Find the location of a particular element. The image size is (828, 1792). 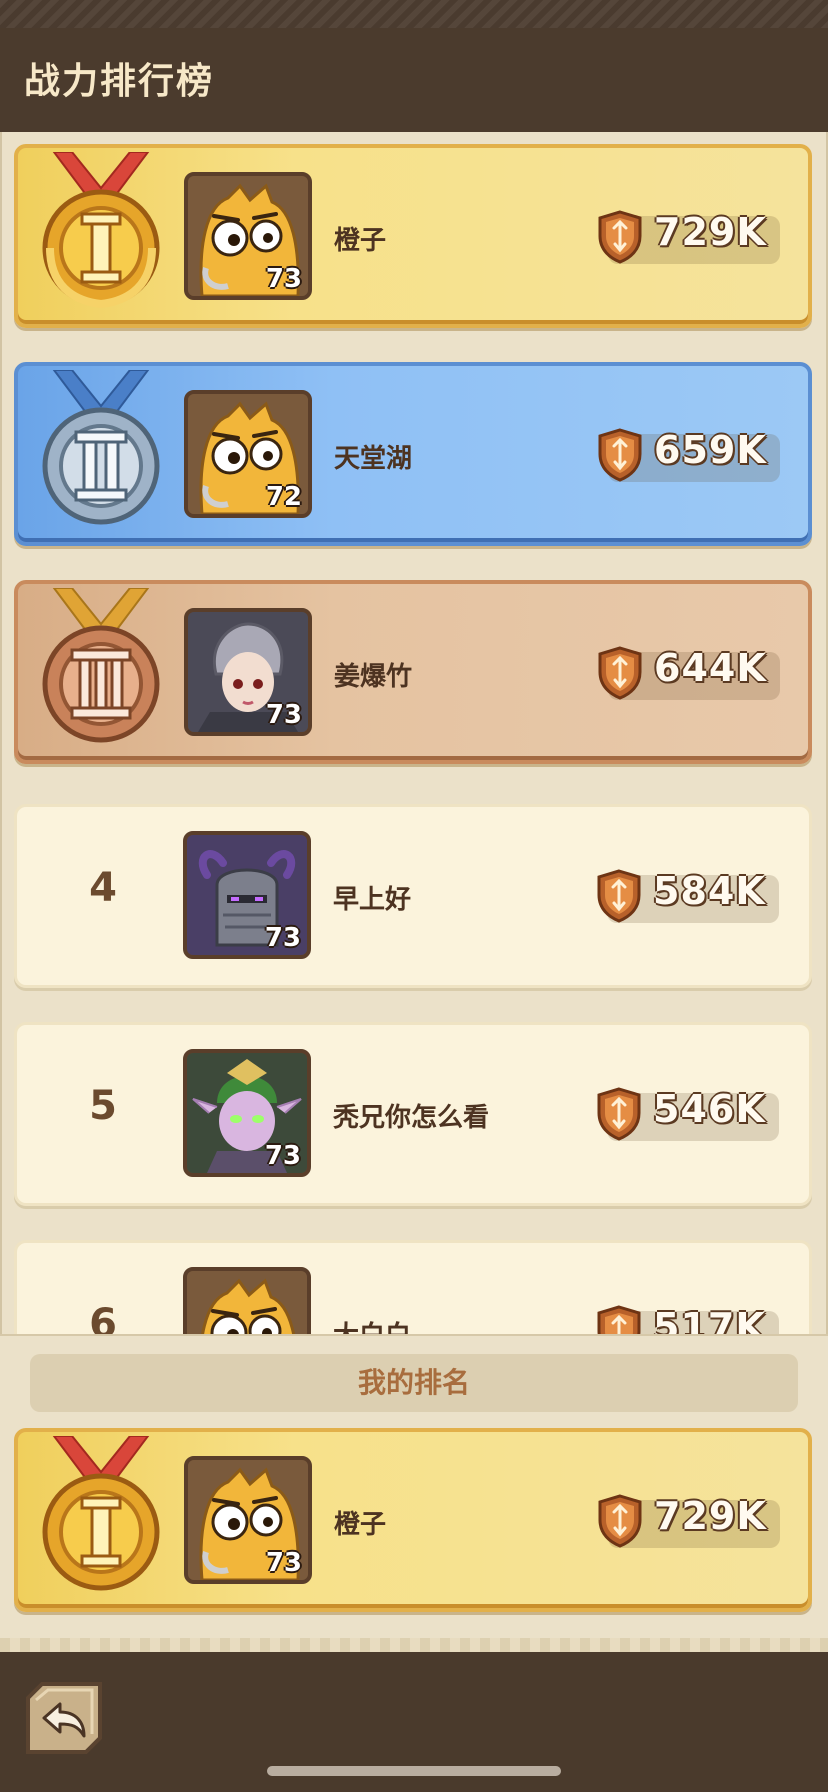

top-decor-band is located at coordinates (414, 14).